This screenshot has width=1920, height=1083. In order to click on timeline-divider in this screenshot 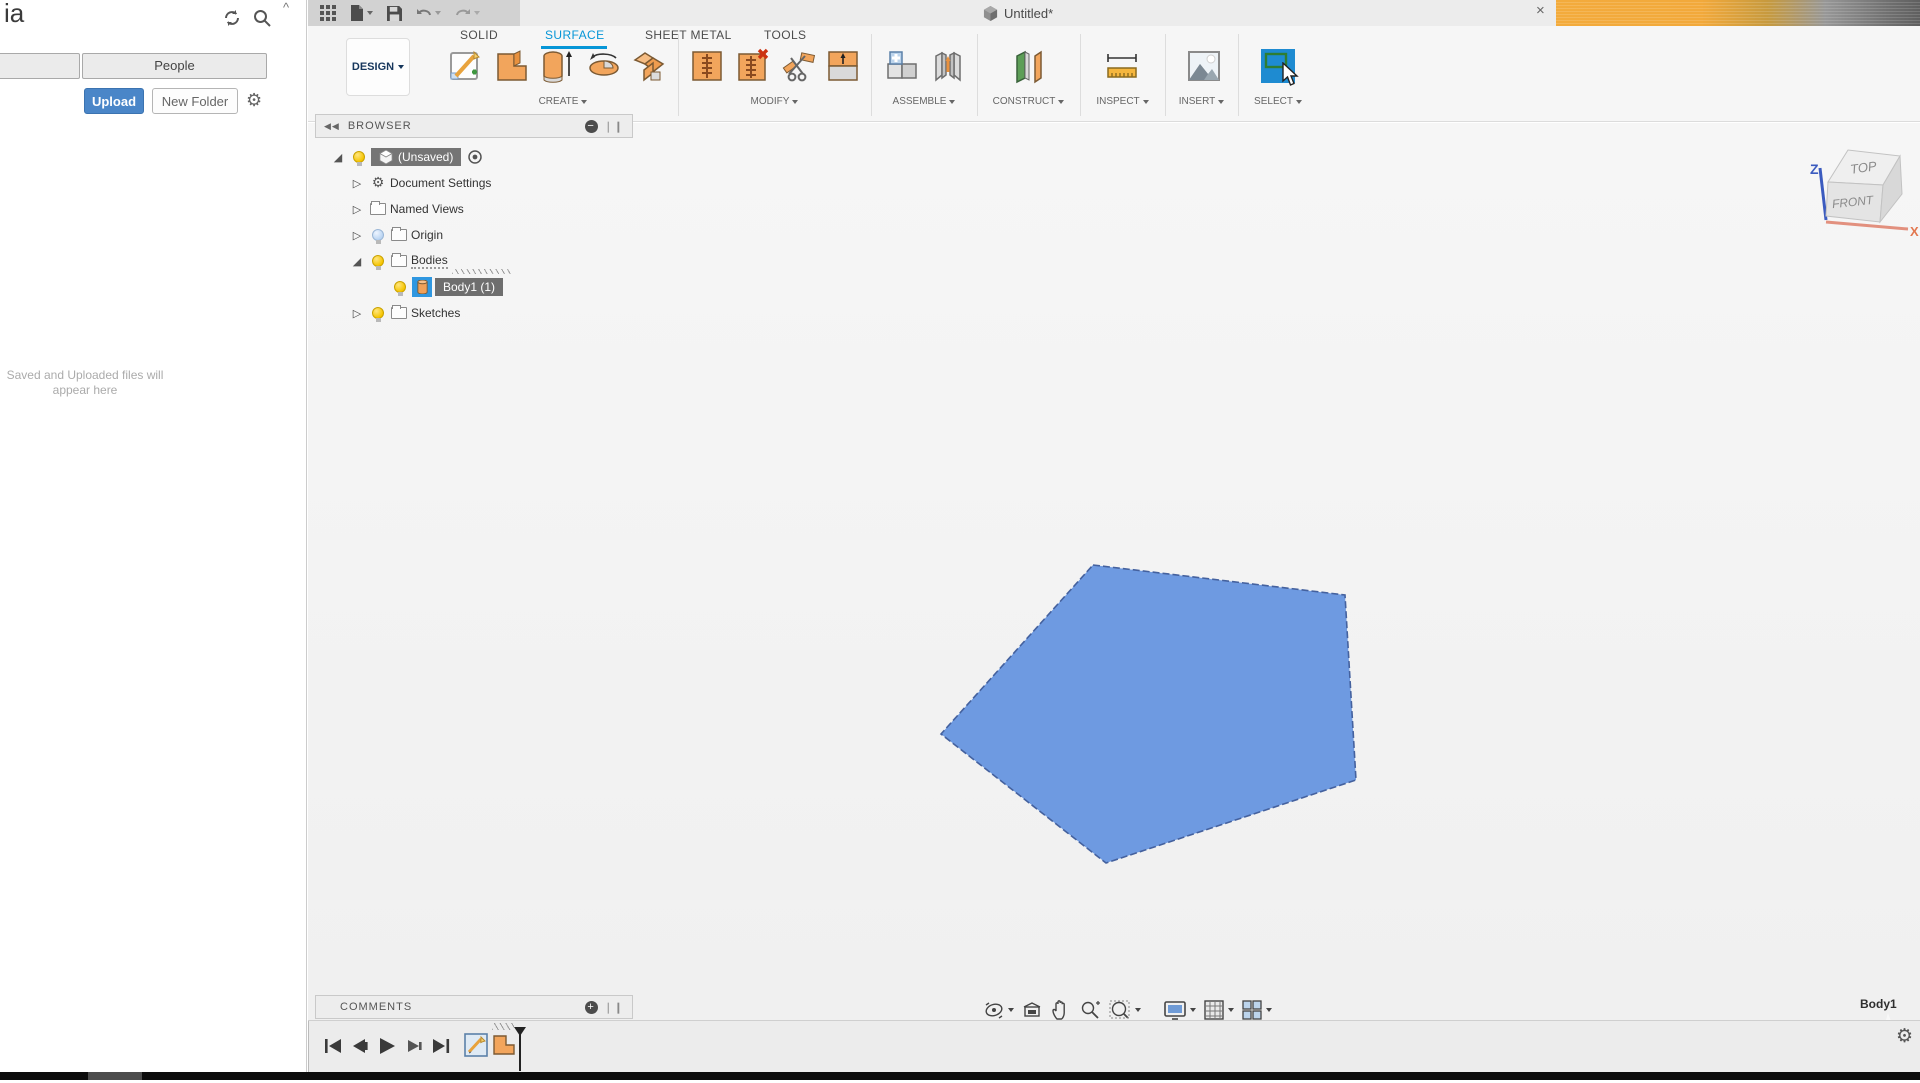, I will do `click(308, 1047)`.